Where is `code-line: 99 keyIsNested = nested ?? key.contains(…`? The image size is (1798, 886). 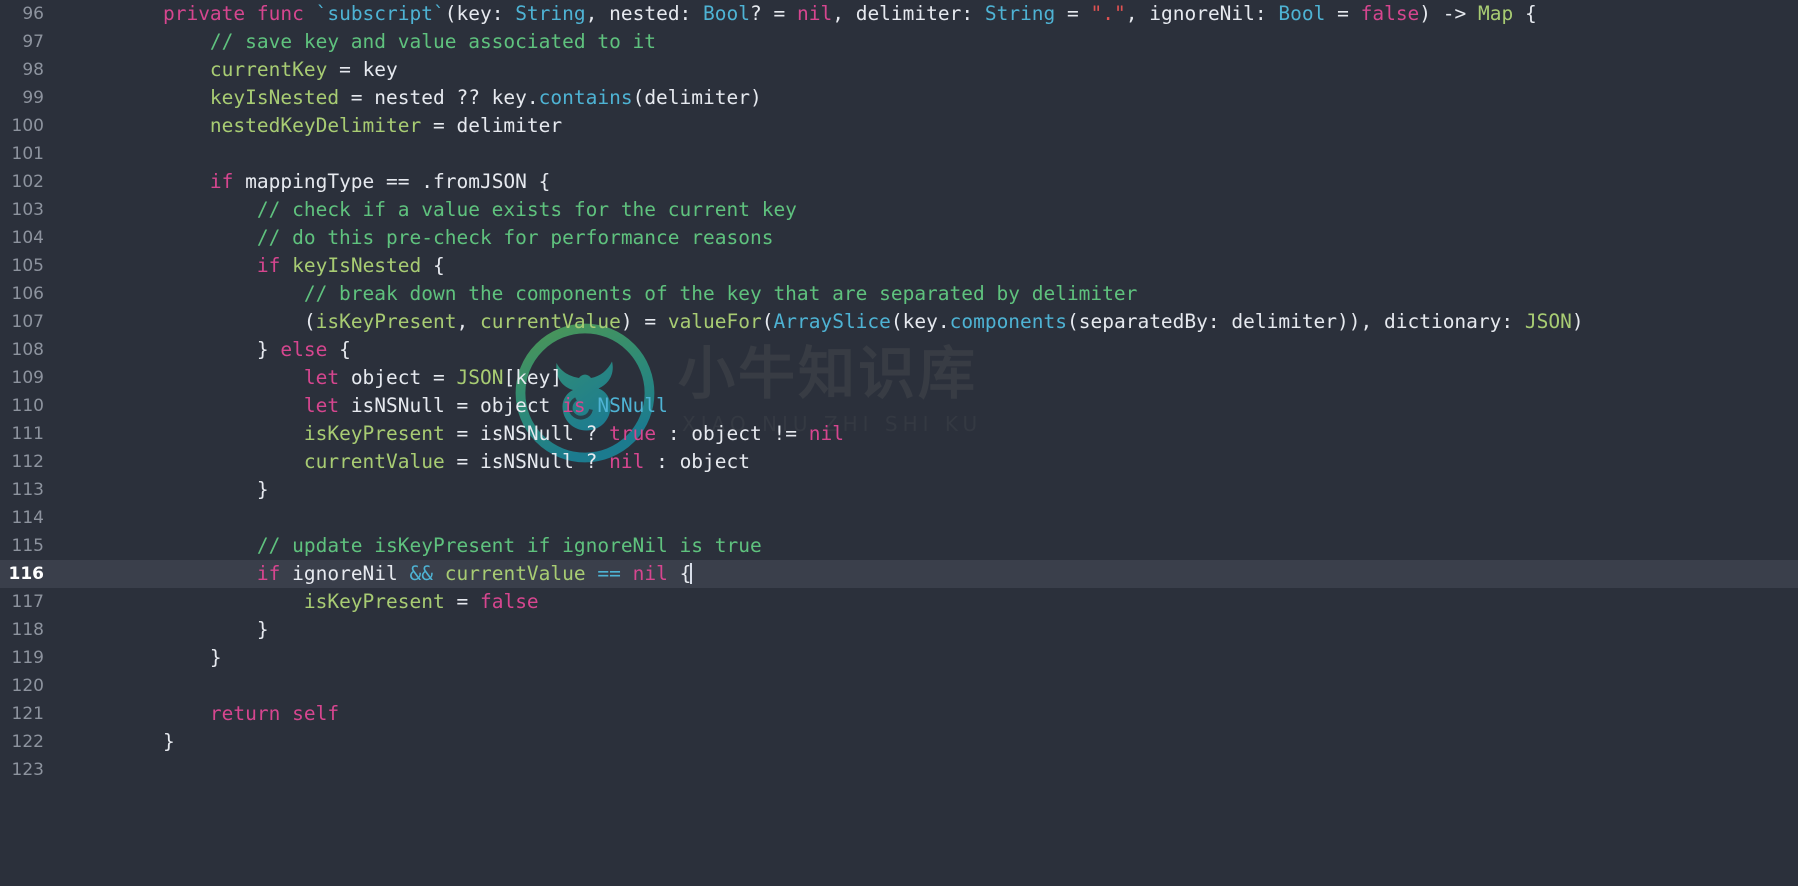
code-line: 99 keyIsNested = nested ?? key.contains(… is located at coordinates (899, 98).